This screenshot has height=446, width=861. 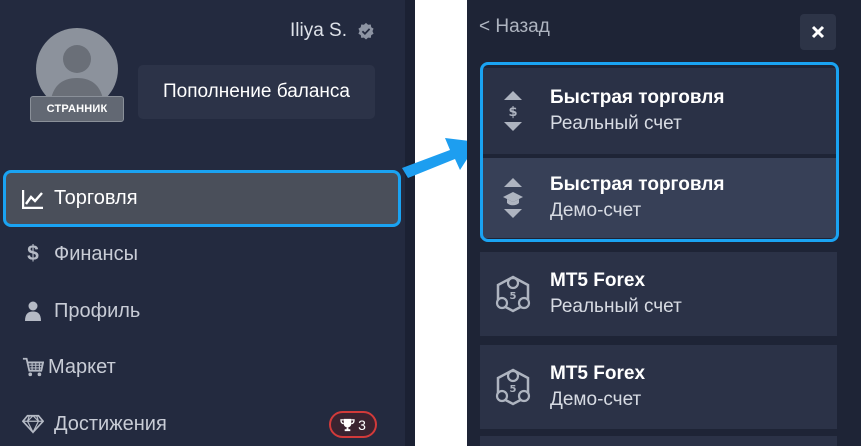 I want to click on sidebar-item-label: Финансы, so click(x=96, y=253).